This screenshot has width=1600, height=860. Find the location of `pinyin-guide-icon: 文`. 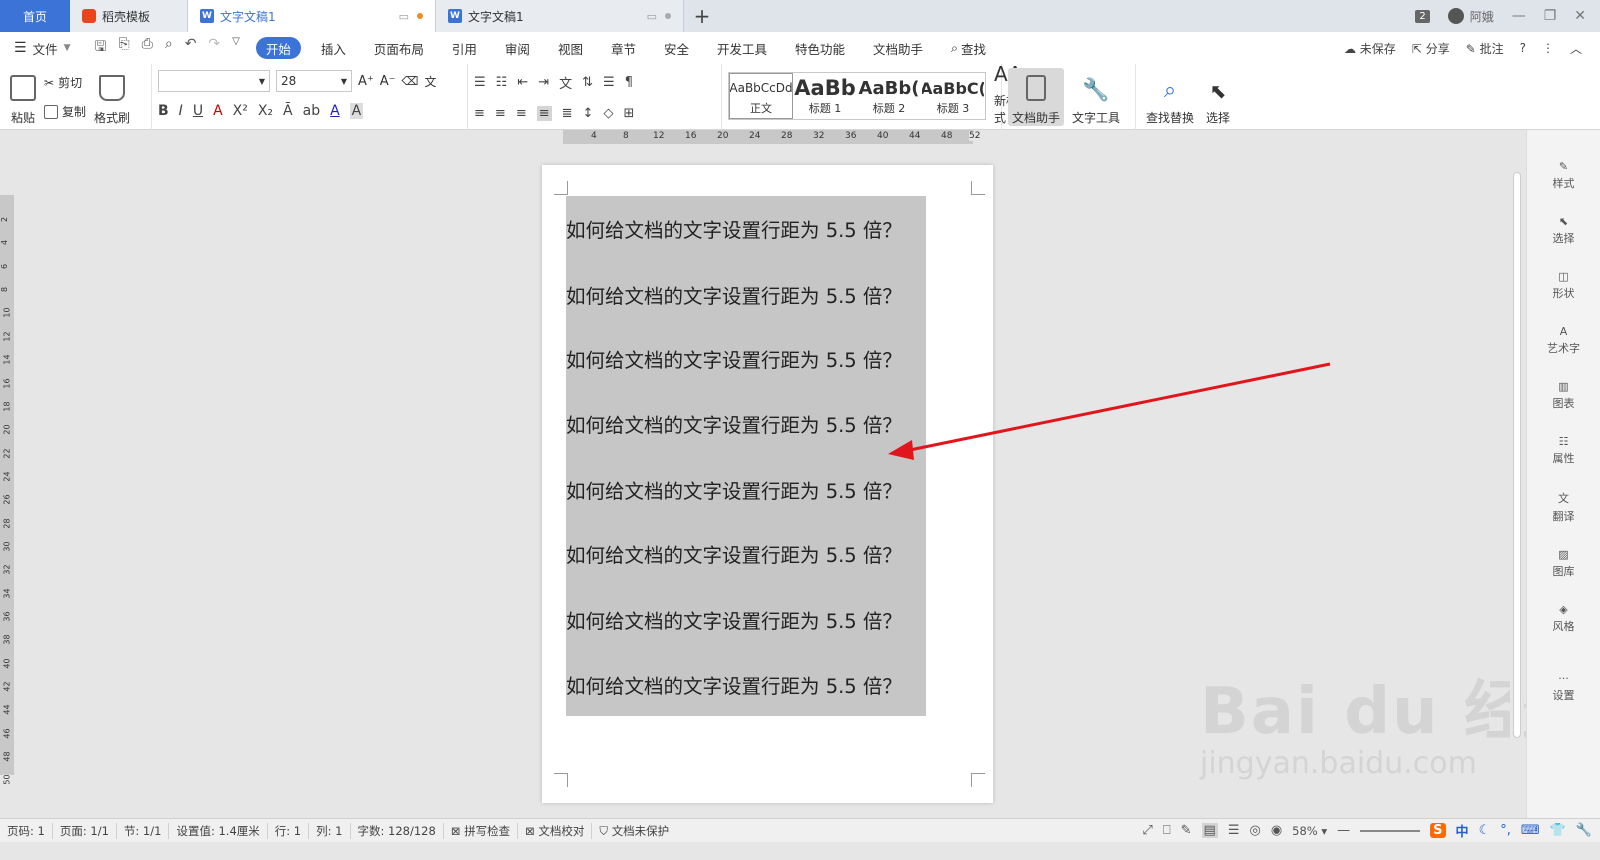

pinyin-guide-icon: 文 is located at coordinates (431, 81).